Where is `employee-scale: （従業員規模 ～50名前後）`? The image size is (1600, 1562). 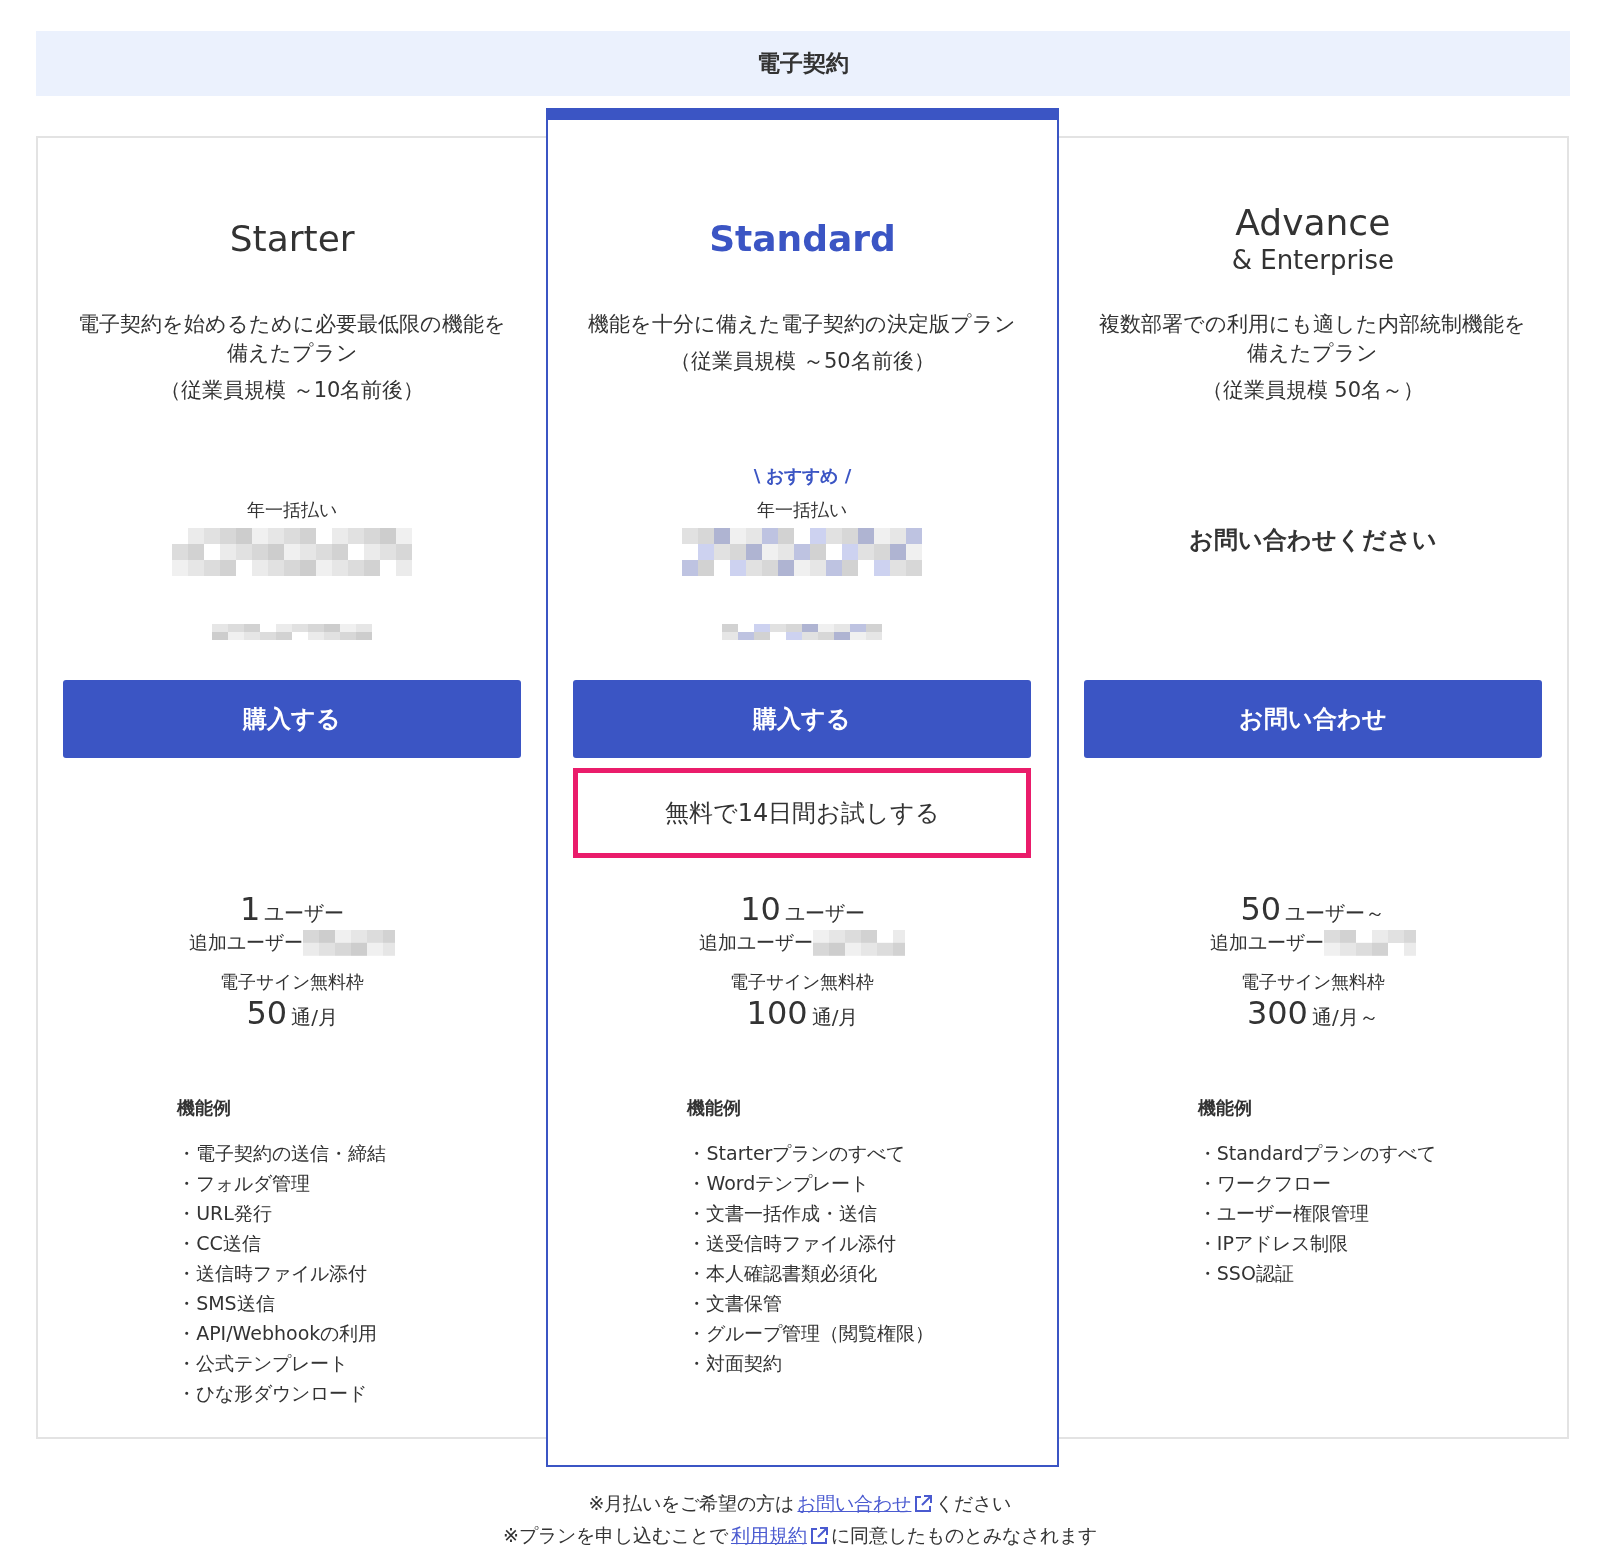 employee-scale: （従業員規模 ～50名前後） is located at coordinates (802, 361).